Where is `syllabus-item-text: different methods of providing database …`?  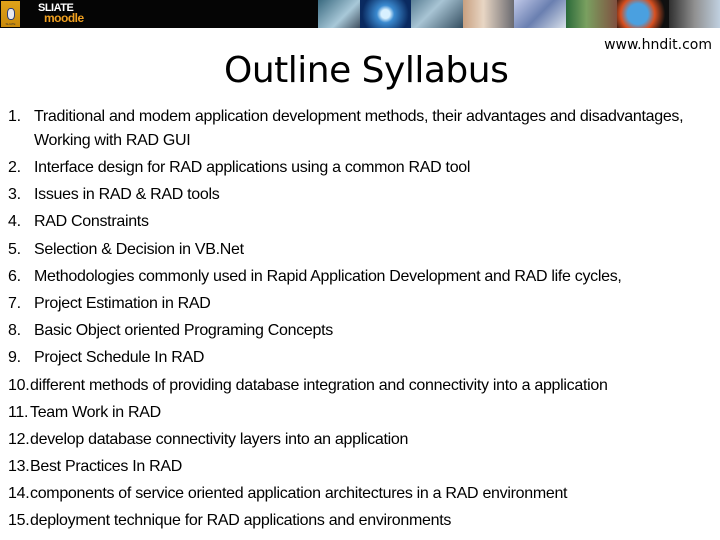 syllabus-item-text: different methods of providing database … is located at coordinates (319, 385).